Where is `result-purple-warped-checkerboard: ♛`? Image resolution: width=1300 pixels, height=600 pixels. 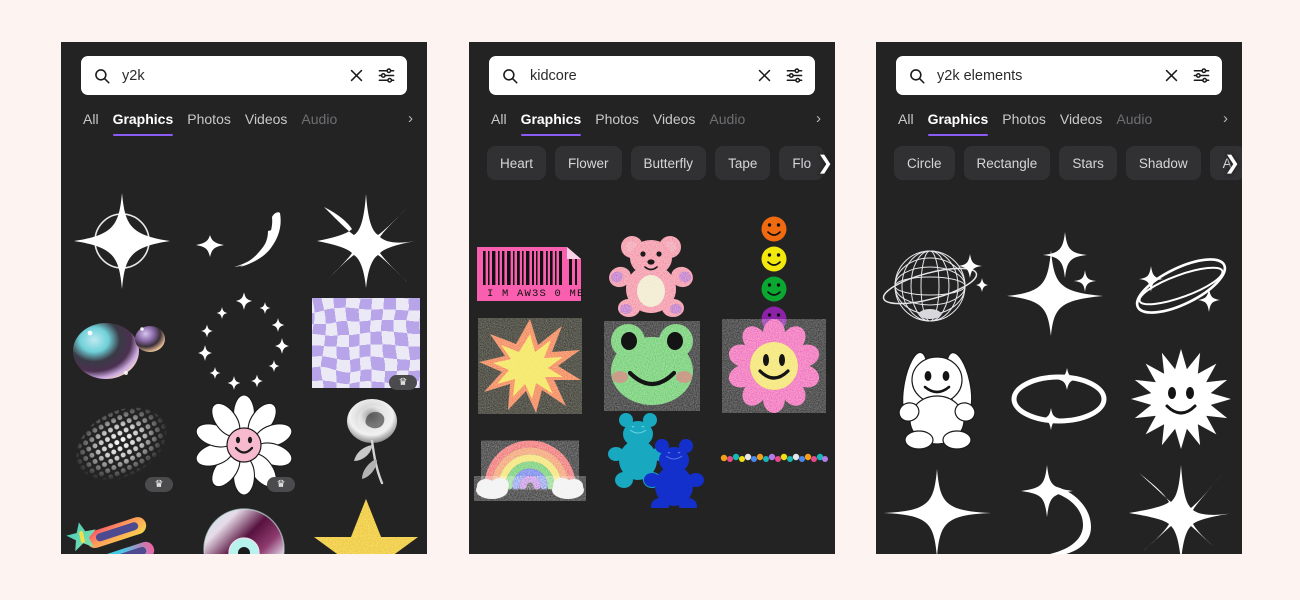
result-purple-warped-checkerboard: ♛ is located at coordinates (366, 343).